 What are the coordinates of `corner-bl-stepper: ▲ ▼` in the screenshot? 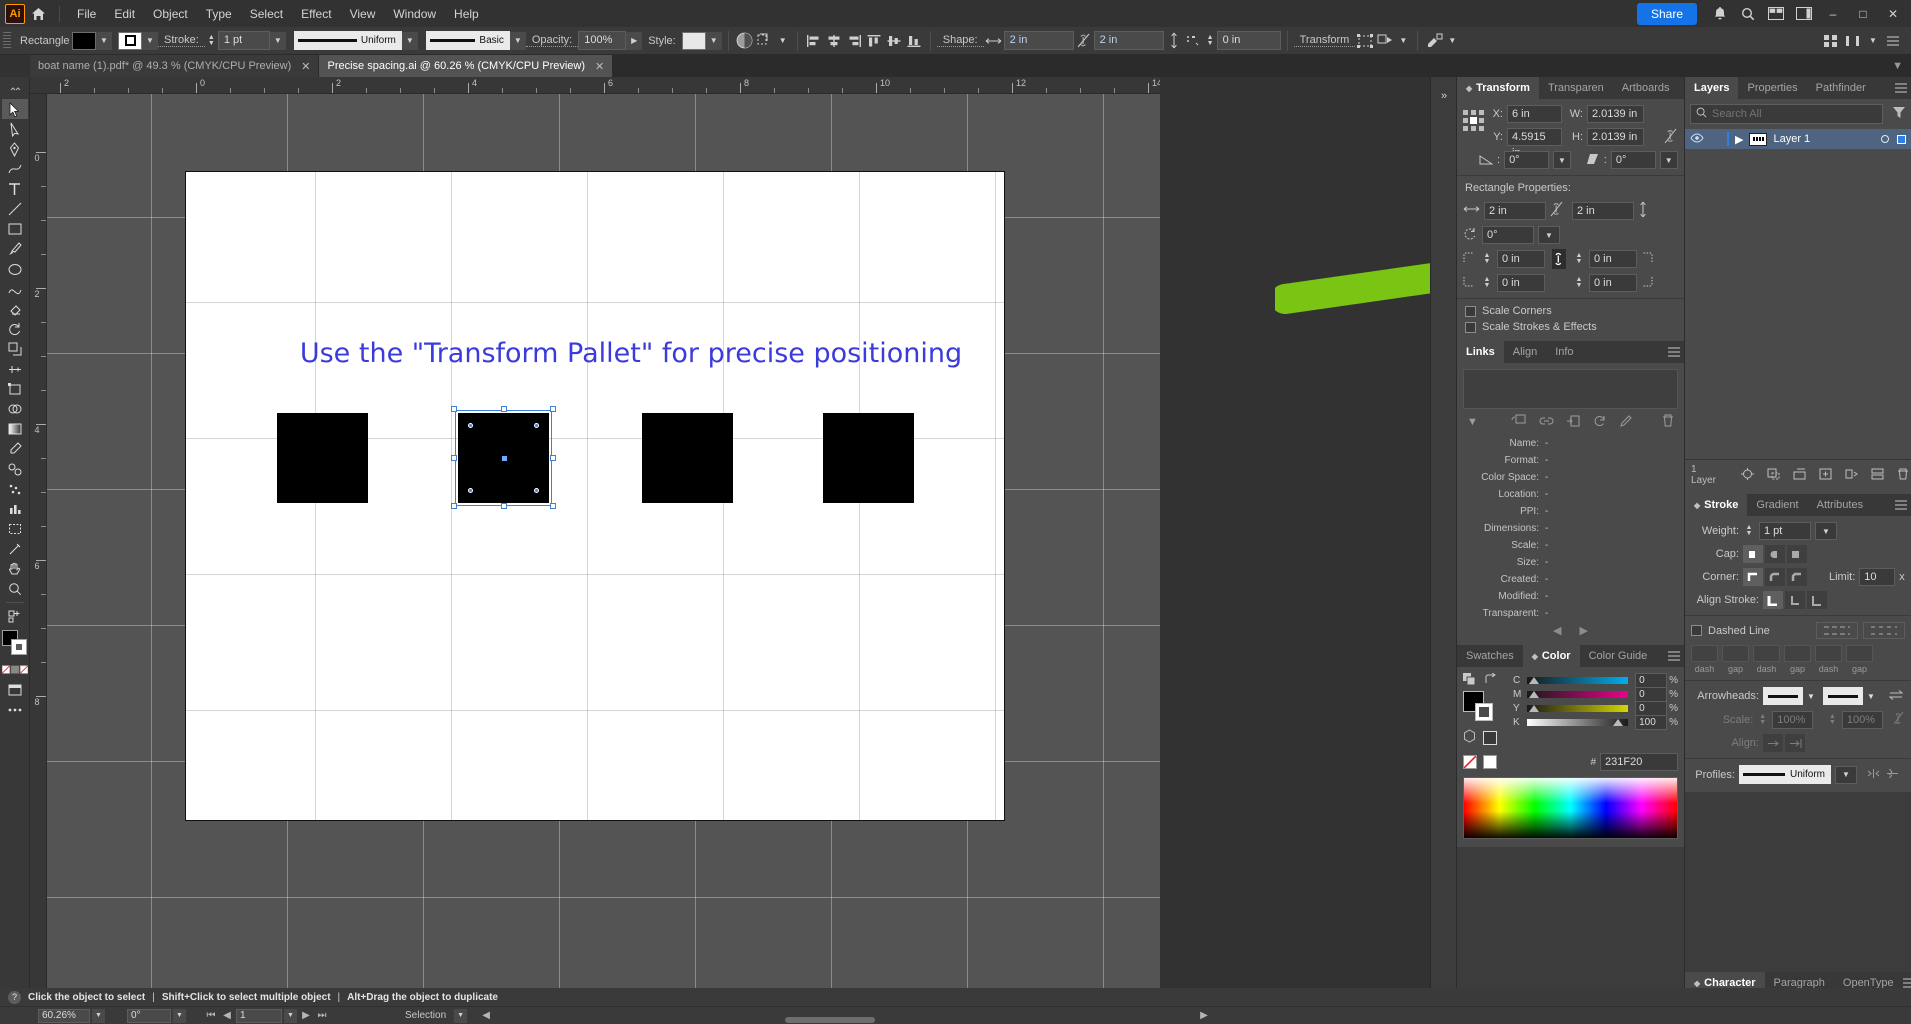 It's located at (1487, 282).